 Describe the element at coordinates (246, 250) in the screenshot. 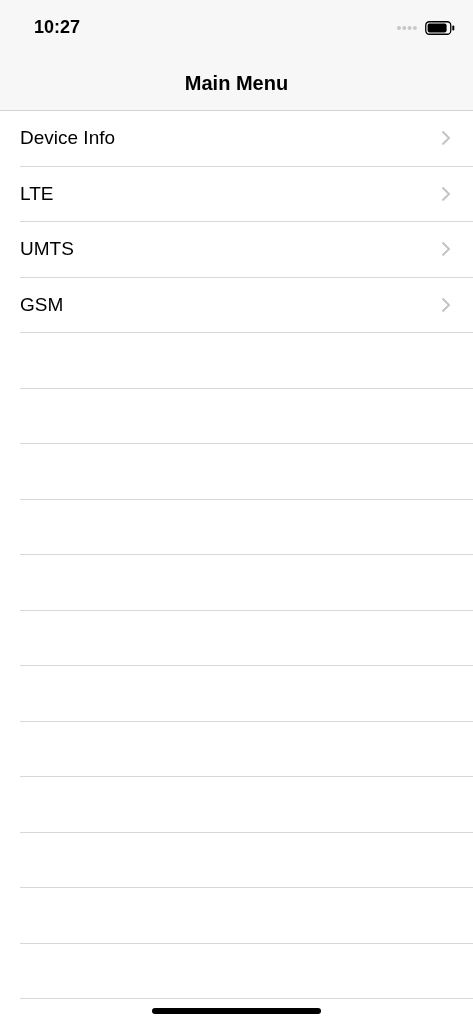

I see `menu-item: UMTS` at that location.